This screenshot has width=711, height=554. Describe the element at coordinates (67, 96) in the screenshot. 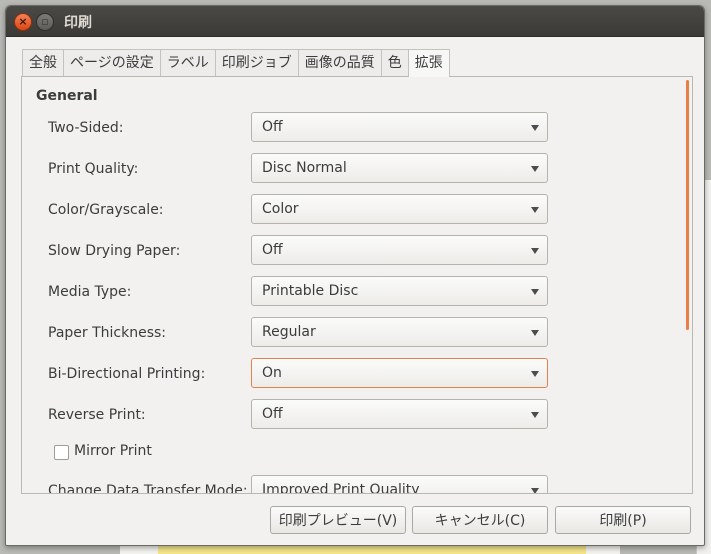

I see `section-title: General` at that location.